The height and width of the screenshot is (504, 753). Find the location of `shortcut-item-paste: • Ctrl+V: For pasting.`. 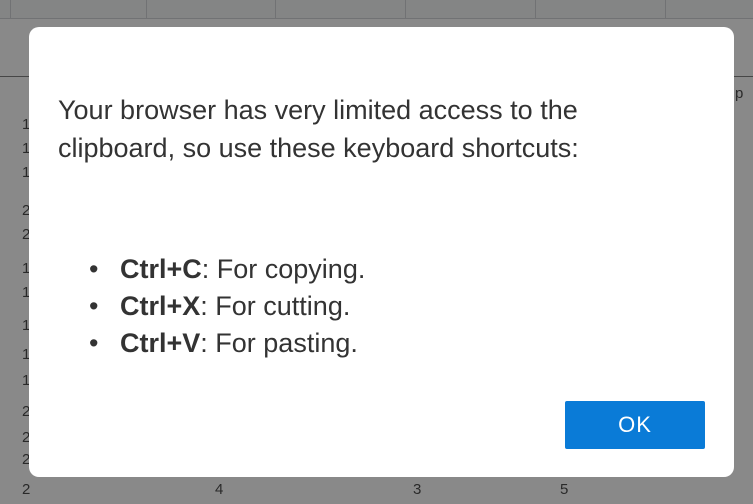

shortcut-item-paste: • Ctrl+V: For pasting. is located at coordinates (226, 343).